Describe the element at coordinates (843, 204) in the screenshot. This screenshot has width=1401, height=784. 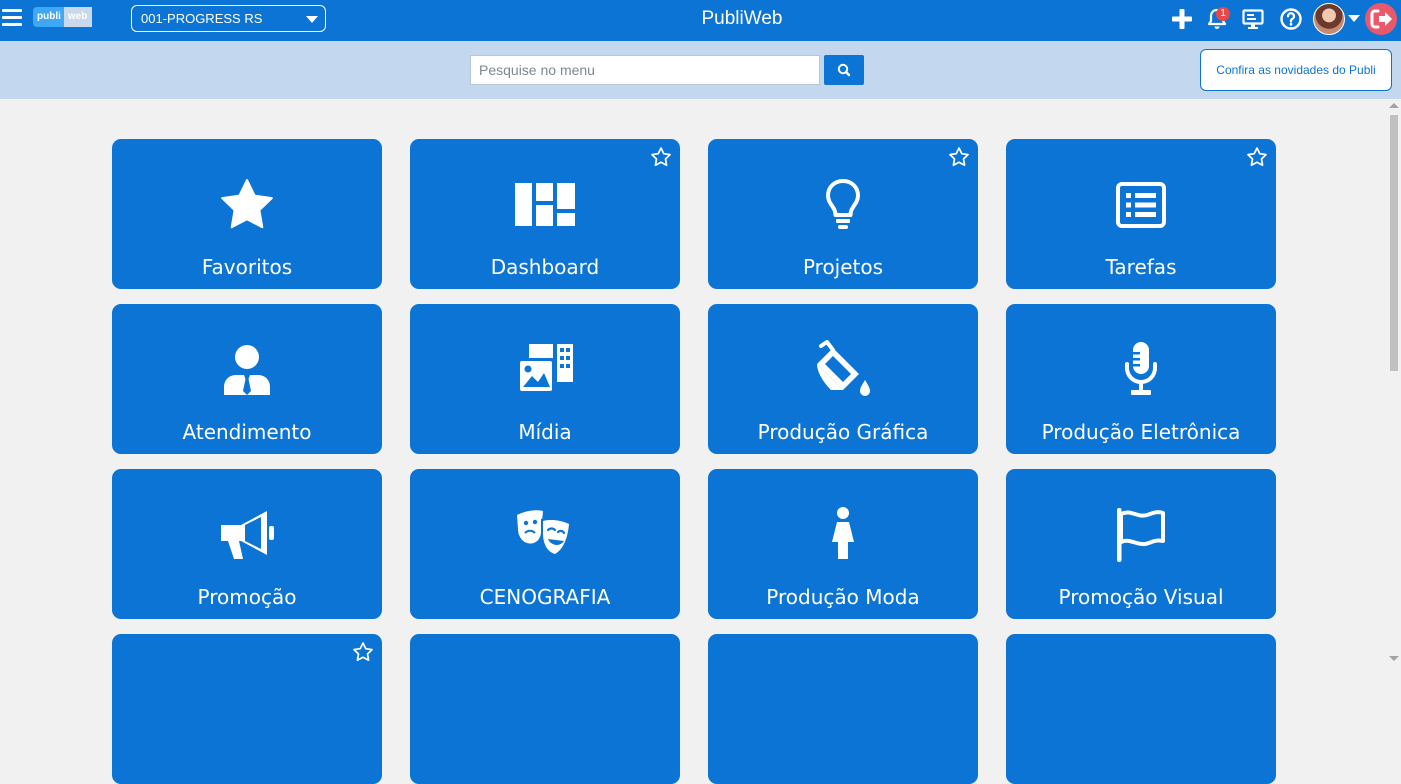
I see `lightbulb-icon` at that location.